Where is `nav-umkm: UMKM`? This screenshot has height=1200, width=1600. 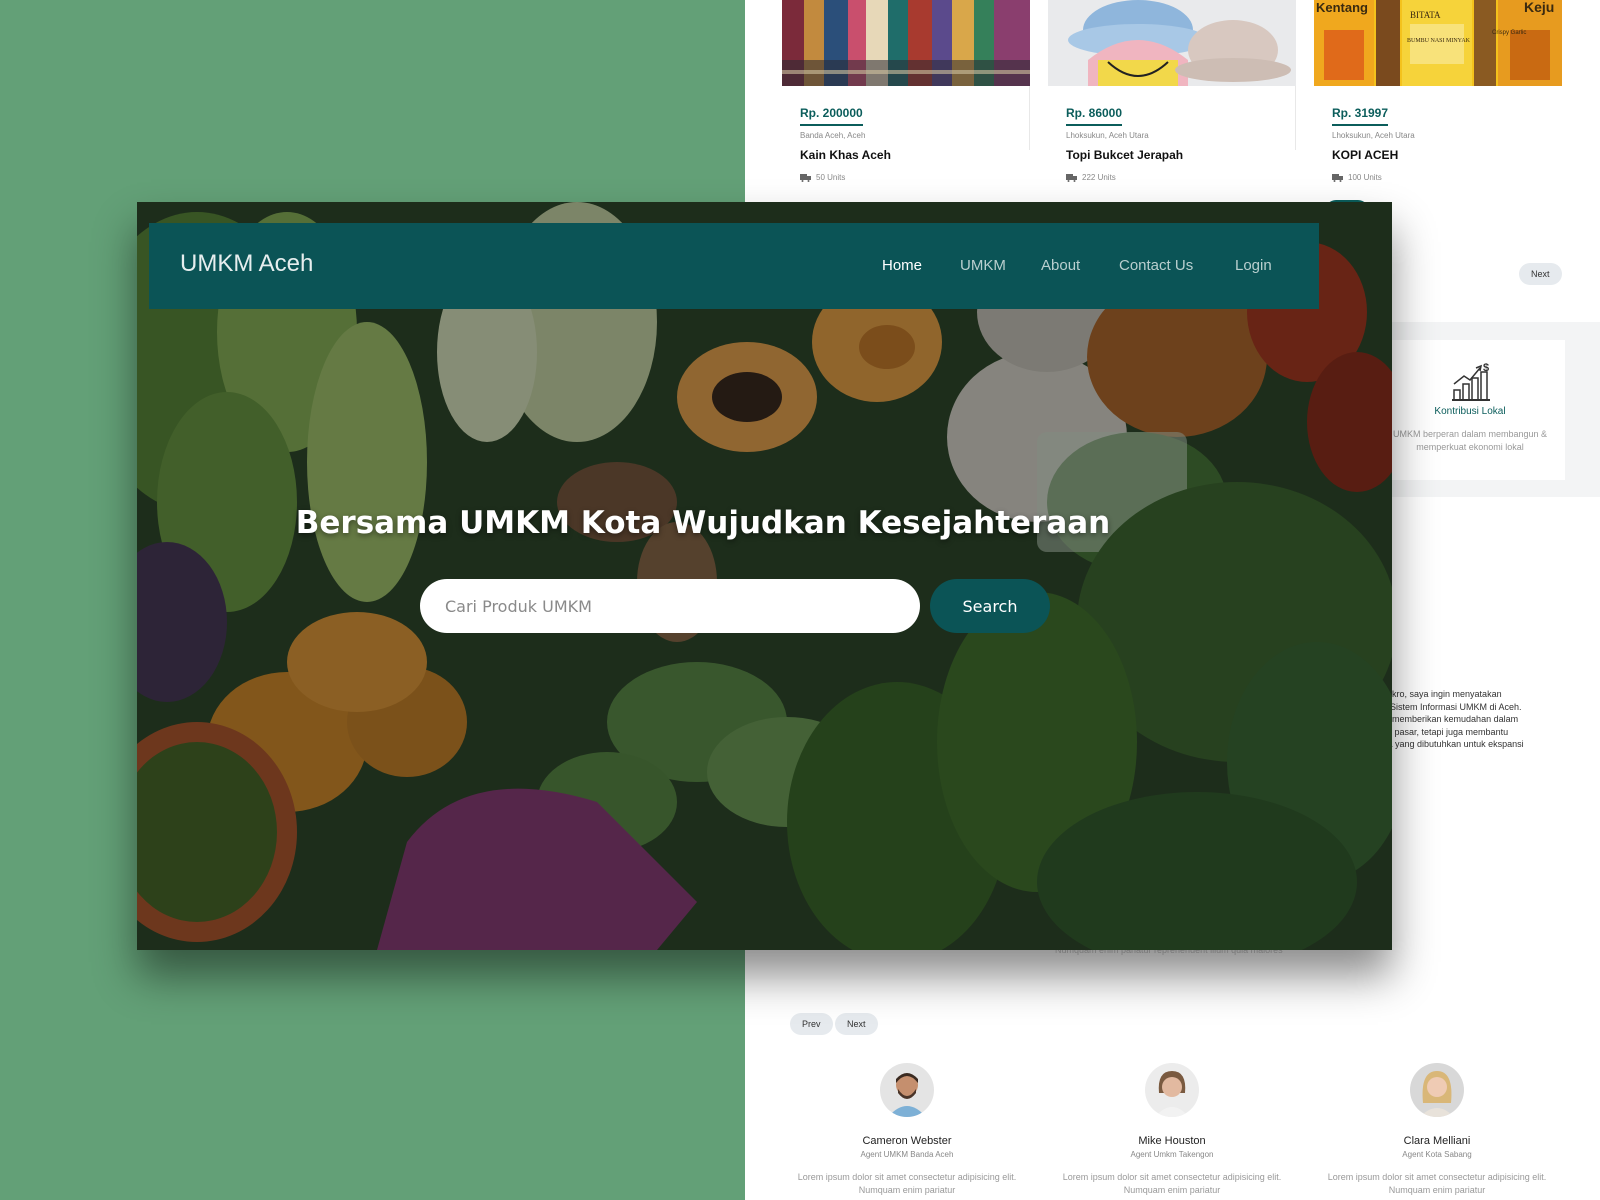
nav-umkm: UMKM is located at coordinates (983, 265).